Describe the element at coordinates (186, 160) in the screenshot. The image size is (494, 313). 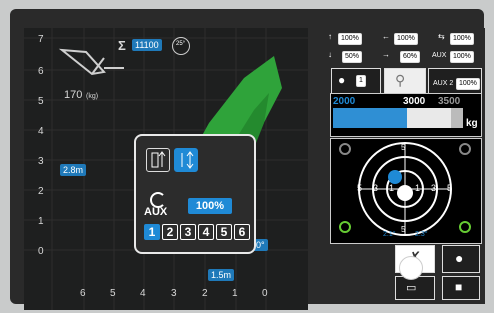
I see `hook-updown-icon` at that location.